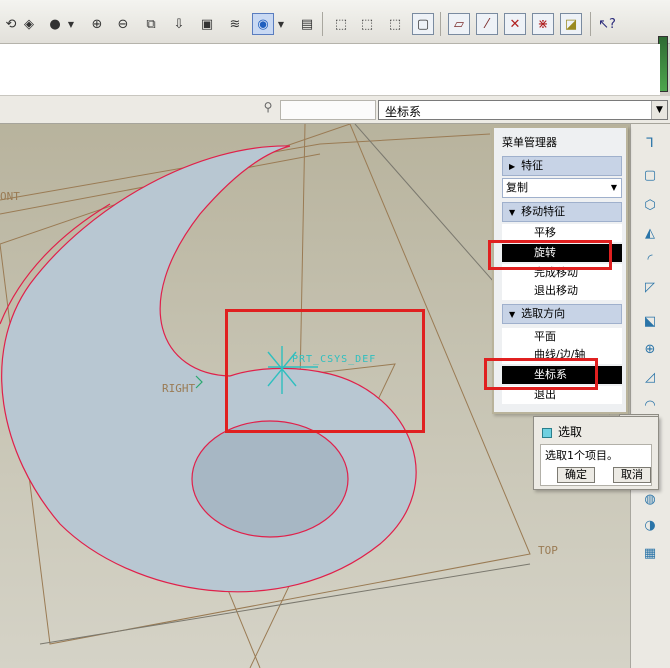 The image size is (670, 668). What do you see at coordinates (55, 24) in the screenshot?
I see `sphere-icon: ●` at bounding box center [55, 24].